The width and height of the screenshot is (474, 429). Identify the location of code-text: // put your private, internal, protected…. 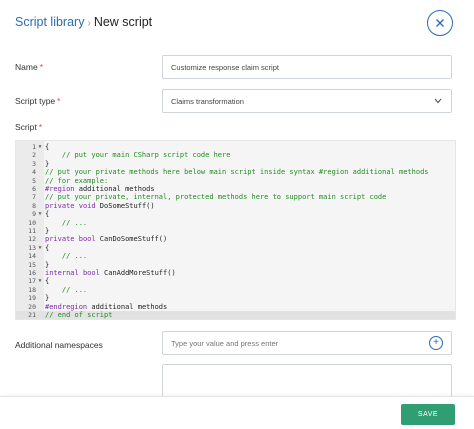
(215, 197).